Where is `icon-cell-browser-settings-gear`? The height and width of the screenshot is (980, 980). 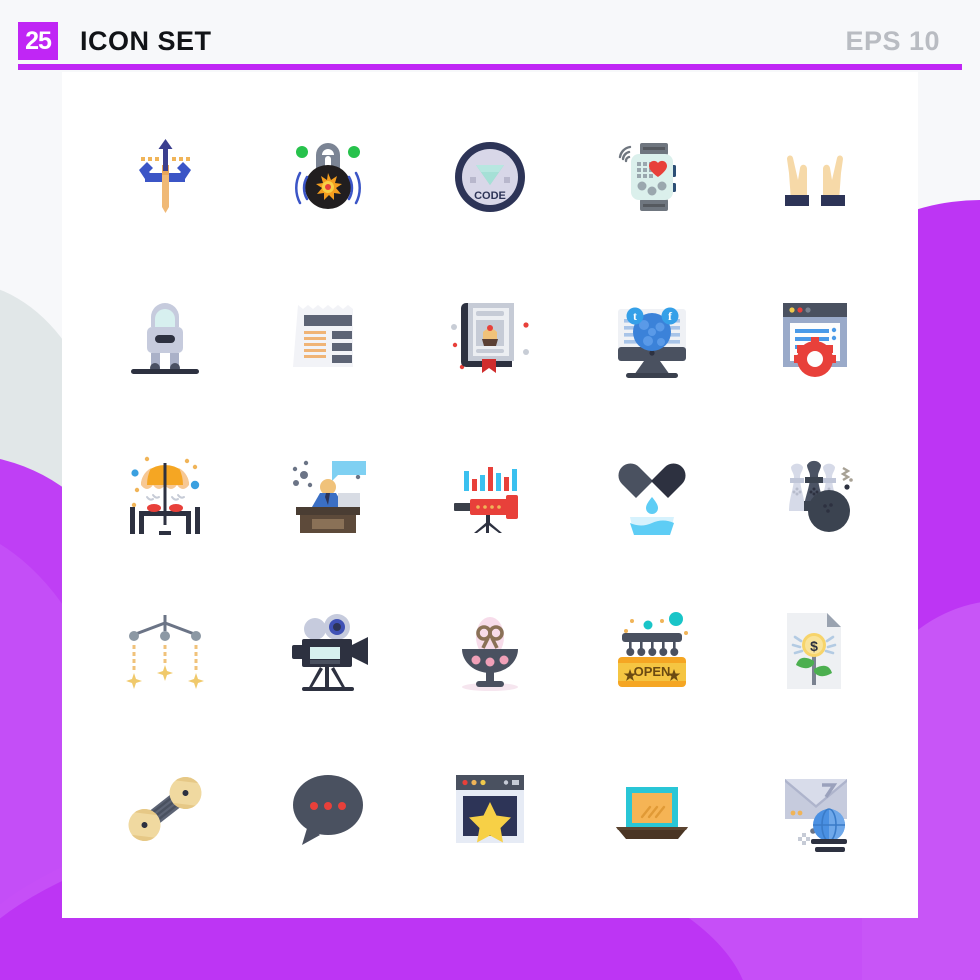 icon-cell-browser-settings-gear is located at coordinates (815, 335).